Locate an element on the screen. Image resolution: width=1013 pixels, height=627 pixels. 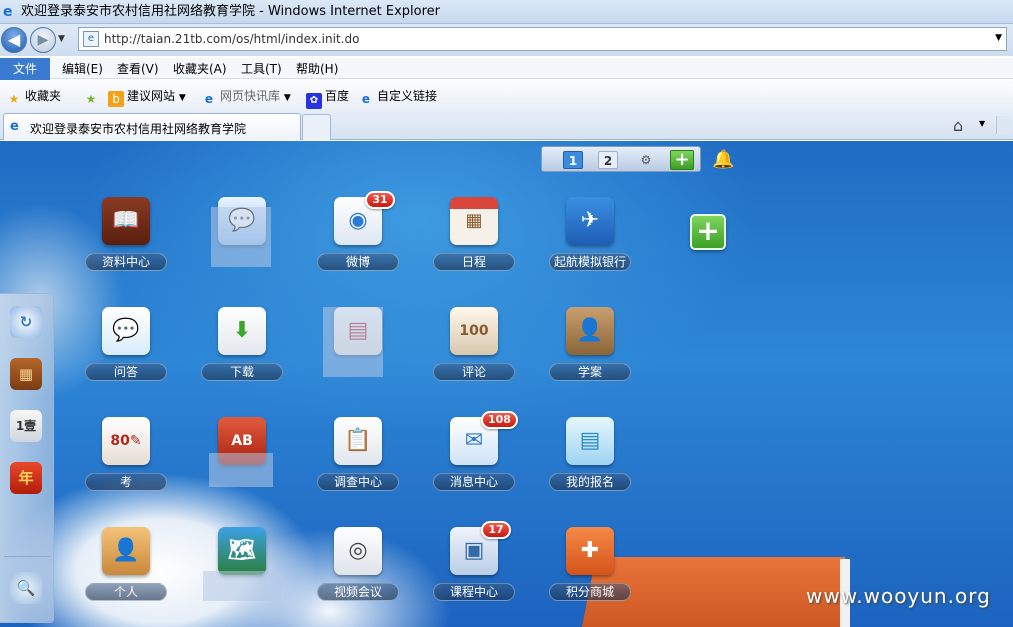
add-app-button: + is located at coordinates (708, 232).